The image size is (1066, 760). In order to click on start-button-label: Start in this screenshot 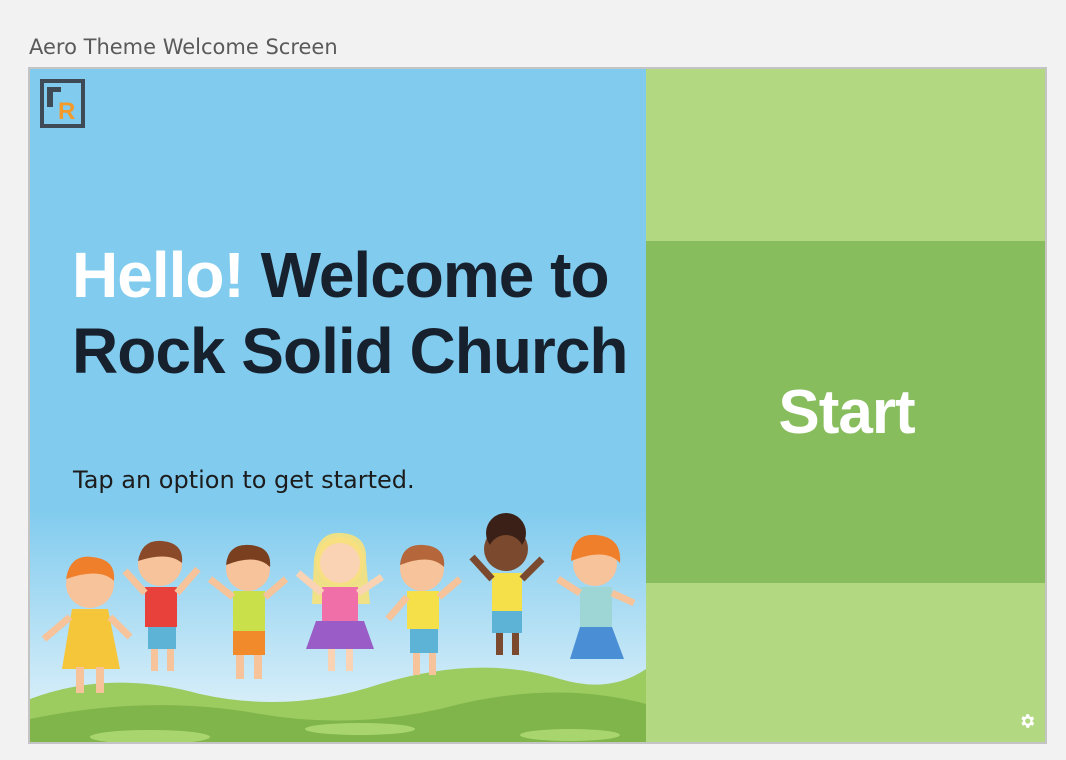, I will do `click(846, 412)`.